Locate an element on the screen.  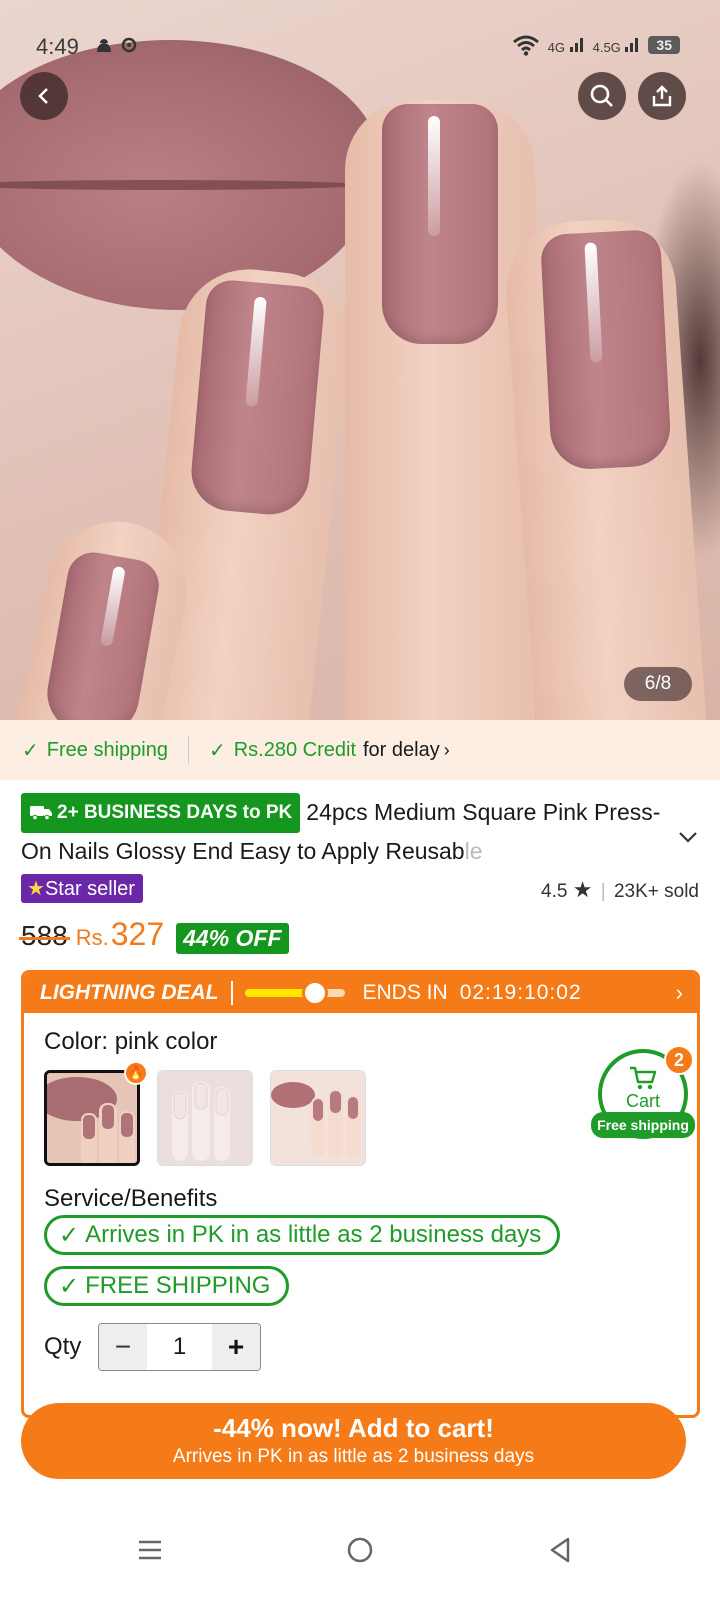
swatch-pink is located at coordinates (92, 1118).